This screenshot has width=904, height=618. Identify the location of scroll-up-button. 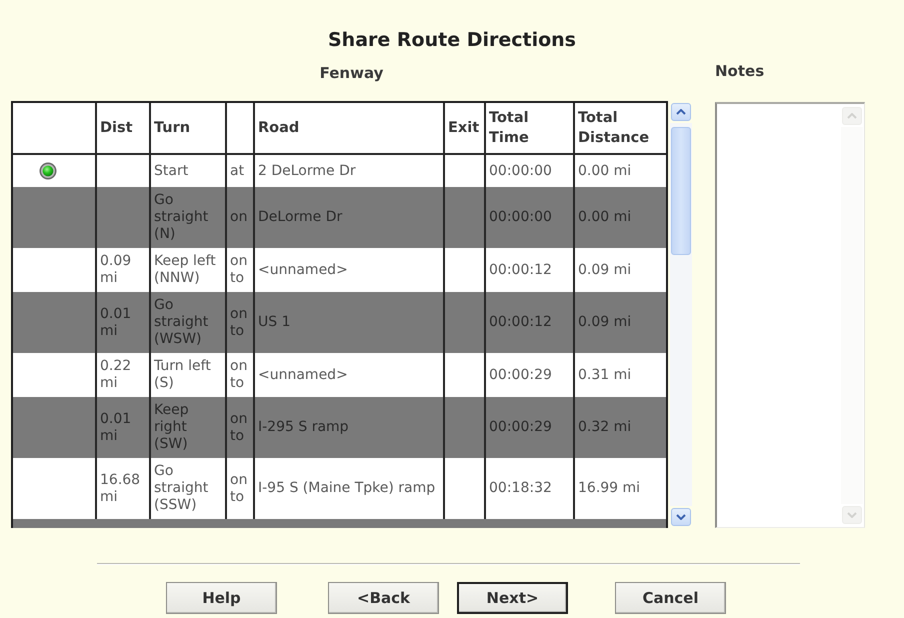
(681, 112).